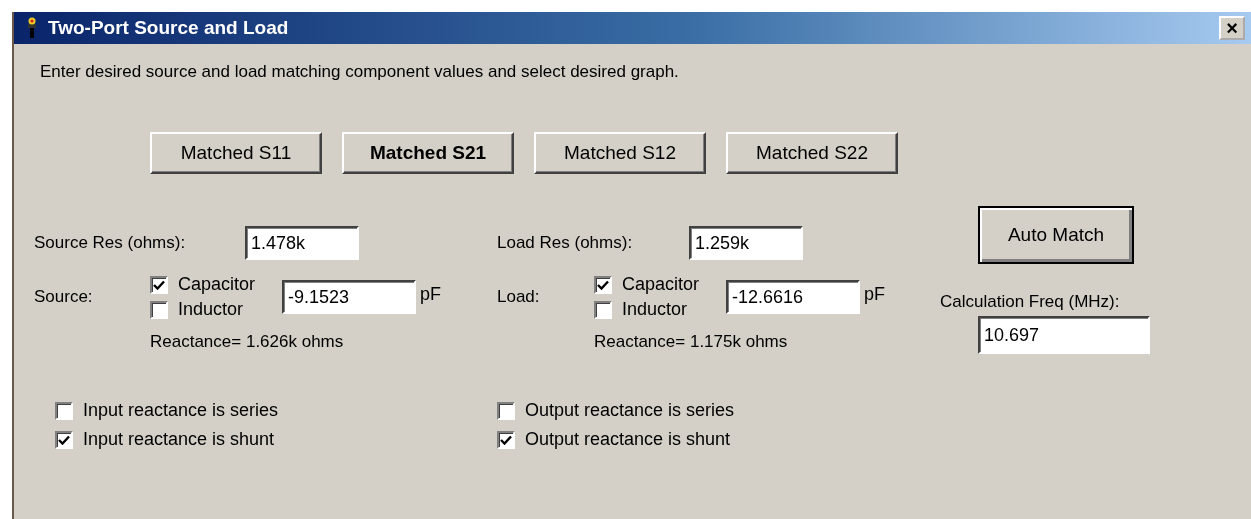 This screenshot has height=519, width=1251. What do you see at coordinates (691, 342) in the screenshot?
I see `reactance-text: Reactance= 1.175k ohms` at bounding box center [691, 342].